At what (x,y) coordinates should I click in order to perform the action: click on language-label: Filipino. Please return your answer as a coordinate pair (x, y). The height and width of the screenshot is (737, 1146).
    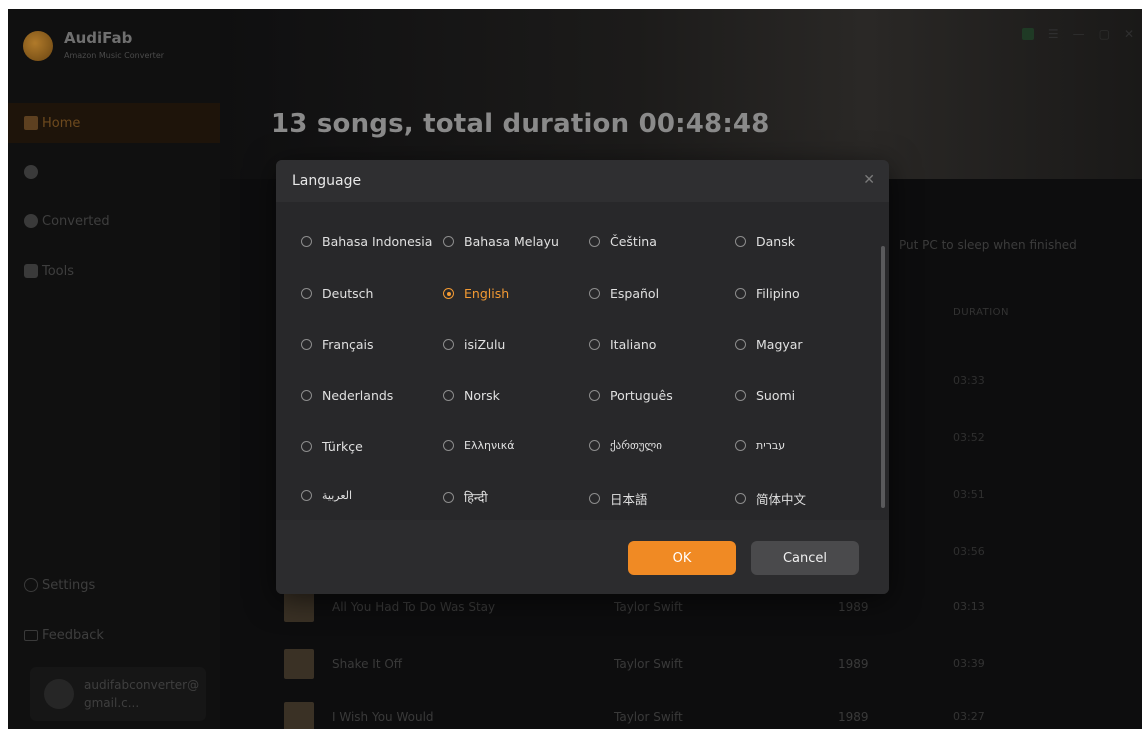
    Looking at the image, I should click on (778, 293).